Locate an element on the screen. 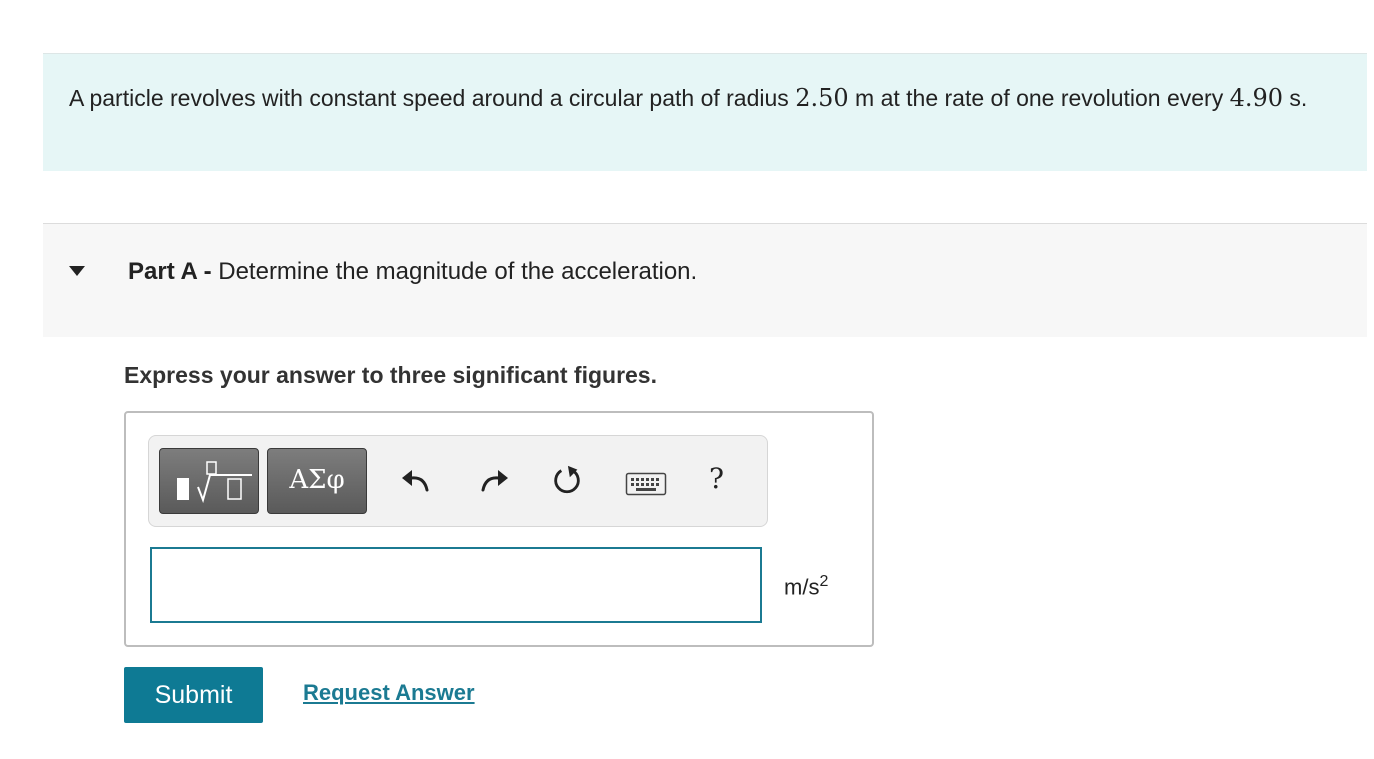  help-button: ? is located at coordinates (716, 478).